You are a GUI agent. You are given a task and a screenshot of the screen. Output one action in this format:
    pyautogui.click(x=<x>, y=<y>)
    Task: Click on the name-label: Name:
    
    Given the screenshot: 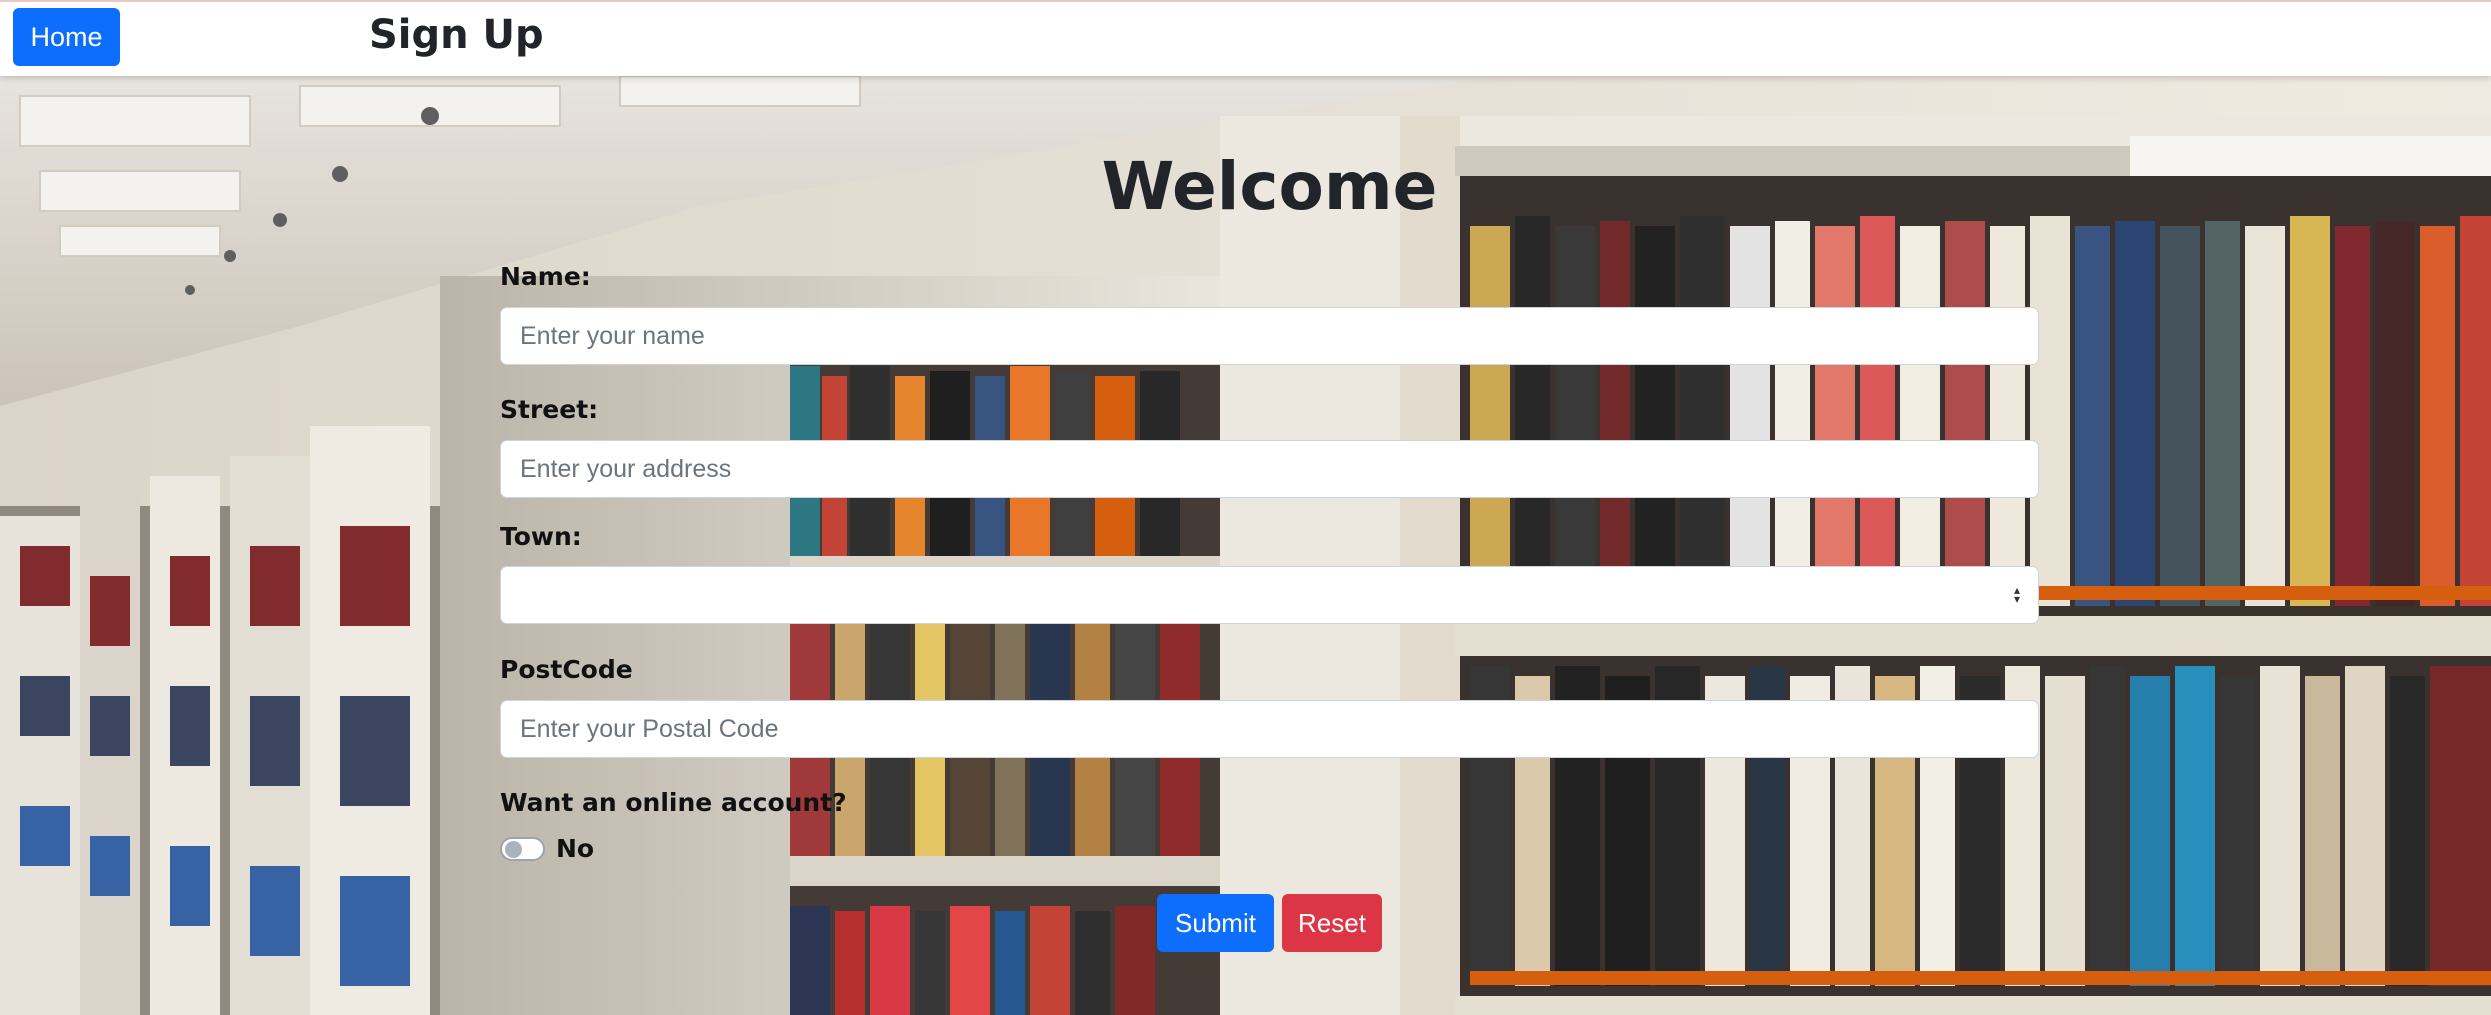 What is the action you would take?
    pyautogui.click(x=545, y=276)
    